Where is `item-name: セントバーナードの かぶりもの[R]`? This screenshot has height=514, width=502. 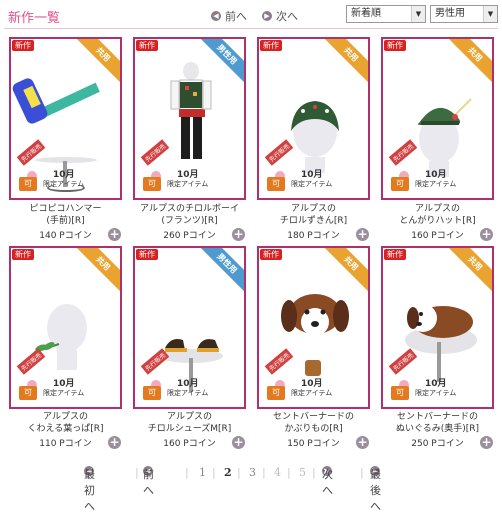 item-name: セントバーナードの かぶりもの[R] is located at coordinates (313, 423).